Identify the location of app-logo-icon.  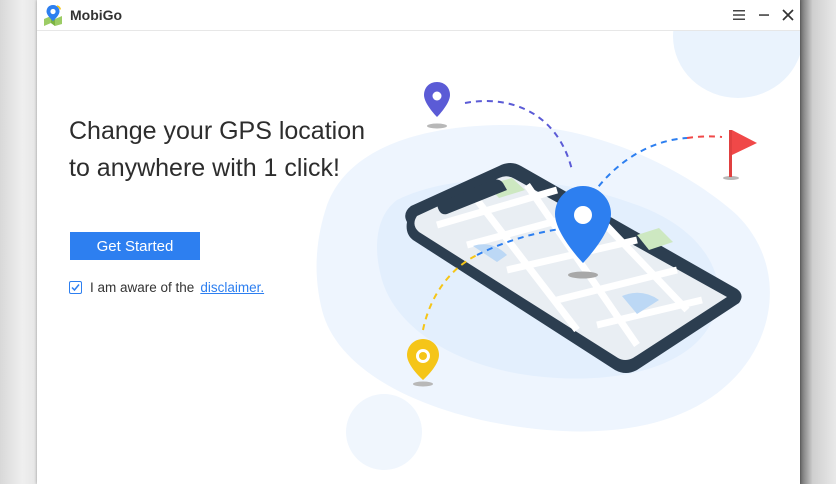
(53, 15).